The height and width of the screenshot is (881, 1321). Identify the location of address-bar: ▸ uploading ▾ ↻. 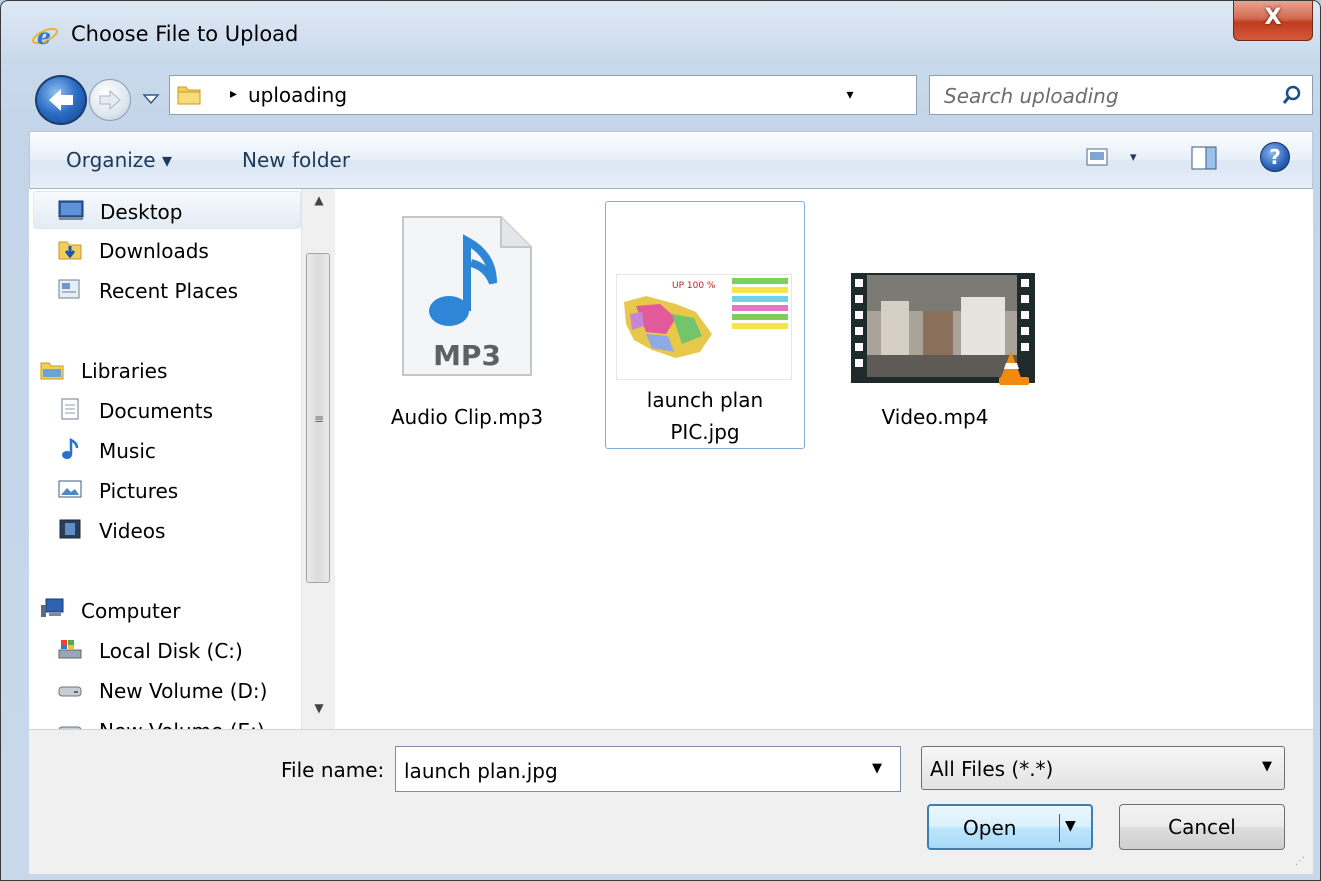
(620, 95).